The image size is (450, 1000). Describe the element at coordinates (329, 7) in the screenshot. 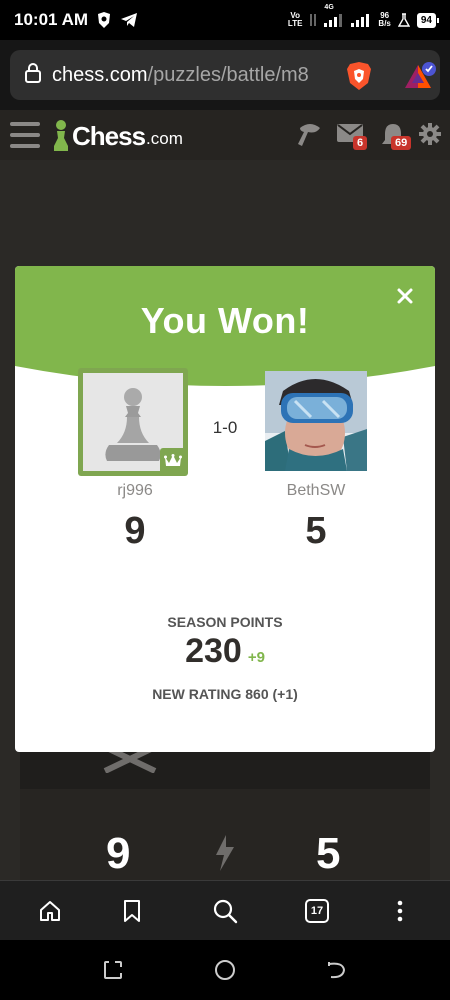

I see `signal-label: 4G` at that location.